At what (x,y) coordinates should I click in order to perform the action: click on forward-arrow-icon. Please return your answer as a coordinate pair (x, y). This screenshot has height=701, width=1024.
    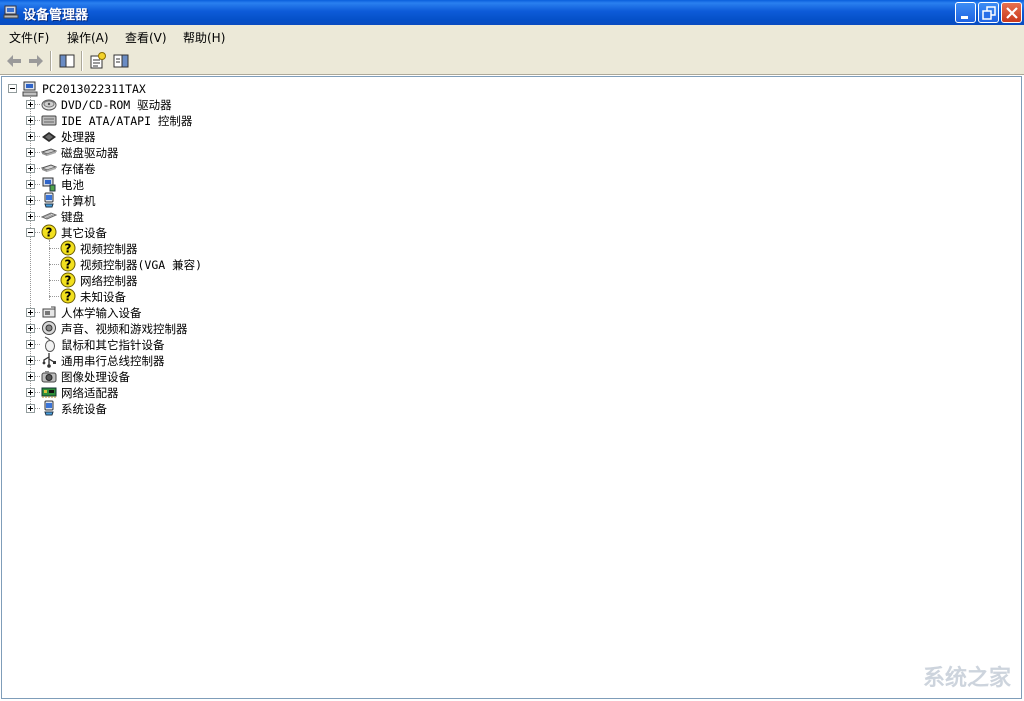
    Looking at the image, I should click on (36, 61).